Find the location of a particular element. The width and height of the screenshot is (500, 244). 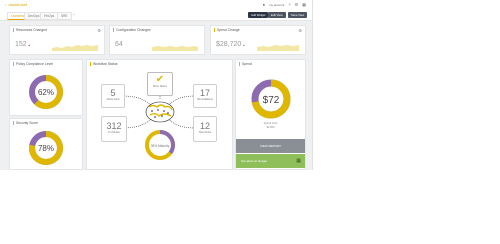

new-rules-box: 12 New Rules is located at coordinates (205, 129).